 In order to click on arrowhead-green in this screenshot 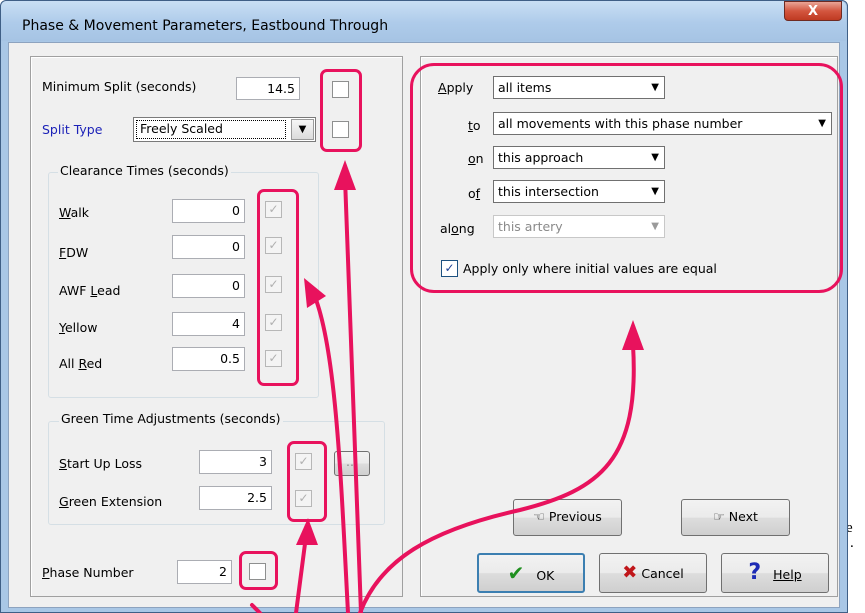, I will do `click(307, 531)`.